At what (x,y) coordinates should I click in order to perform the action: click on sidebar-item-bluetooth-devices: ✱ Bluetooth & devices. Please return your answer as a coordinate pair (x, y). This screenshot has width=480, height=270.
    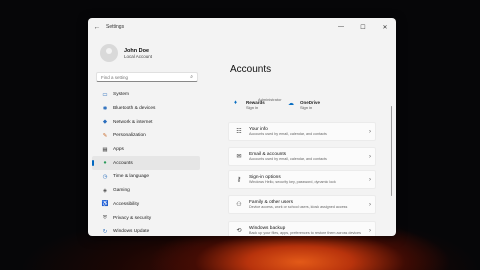
    Looking at the image, I should click on (146, 109).